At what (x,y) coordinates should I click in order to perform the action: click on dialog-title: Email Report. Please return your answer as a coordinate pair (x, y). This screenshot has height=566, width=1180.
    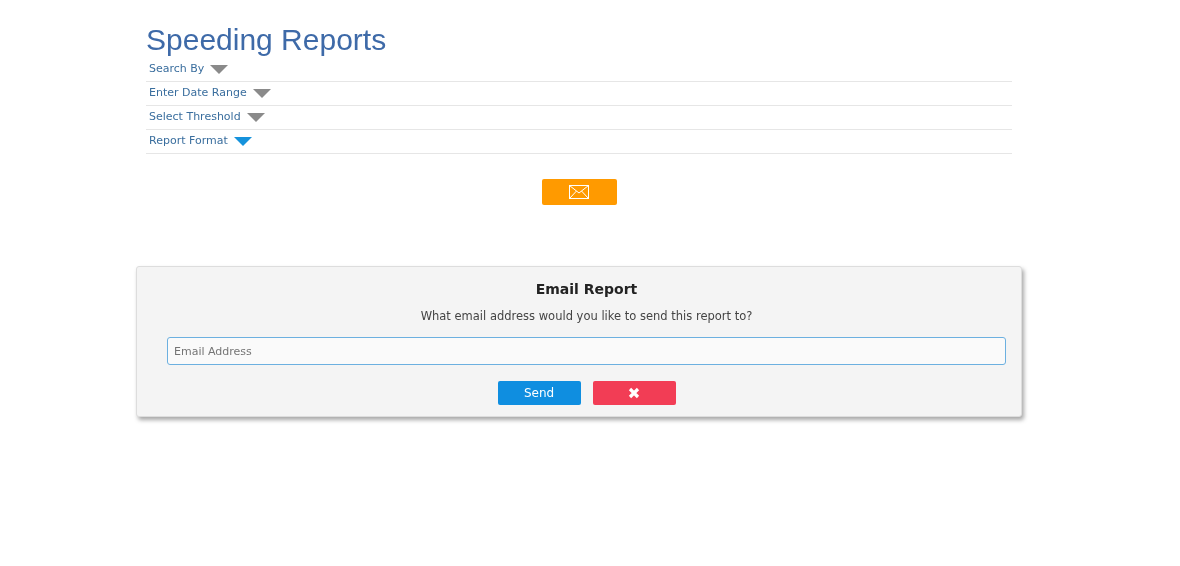
    Looking at the image, I should click on (586, 289).